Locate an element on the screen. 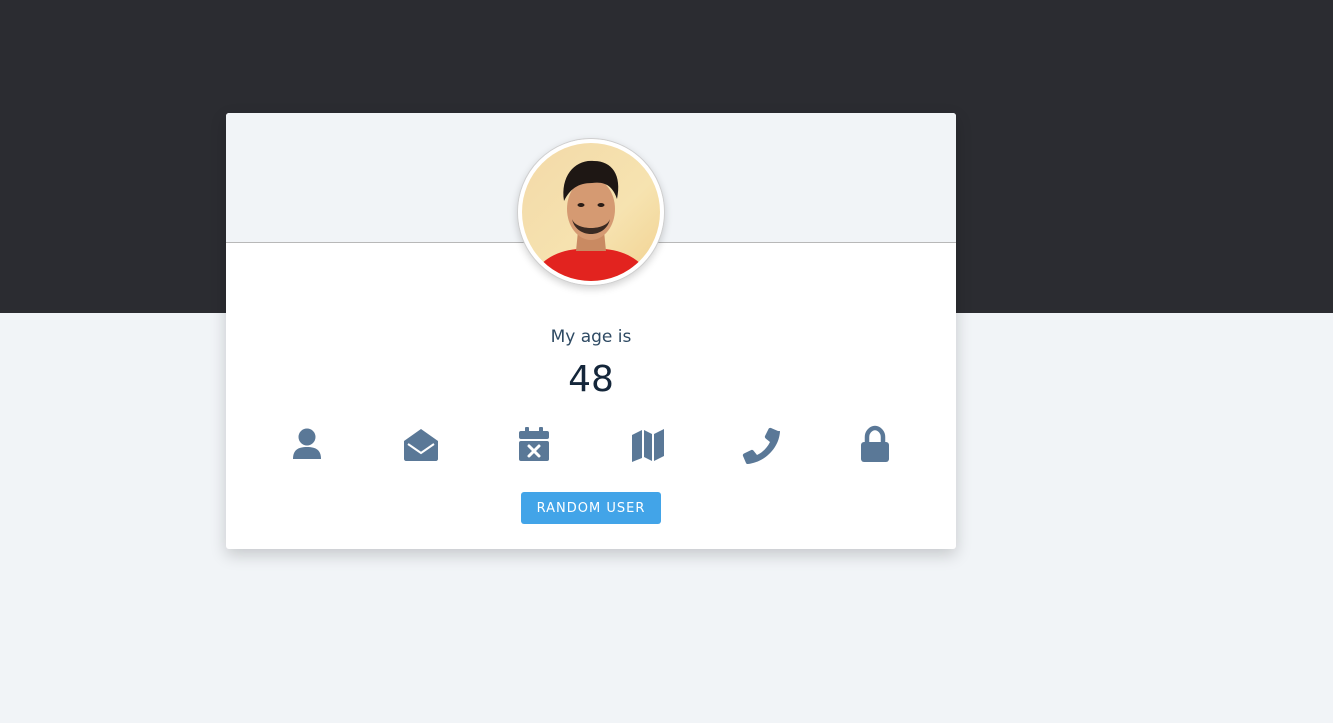  random-user-button: RANDOM USER is located at coordinates (591, 508).